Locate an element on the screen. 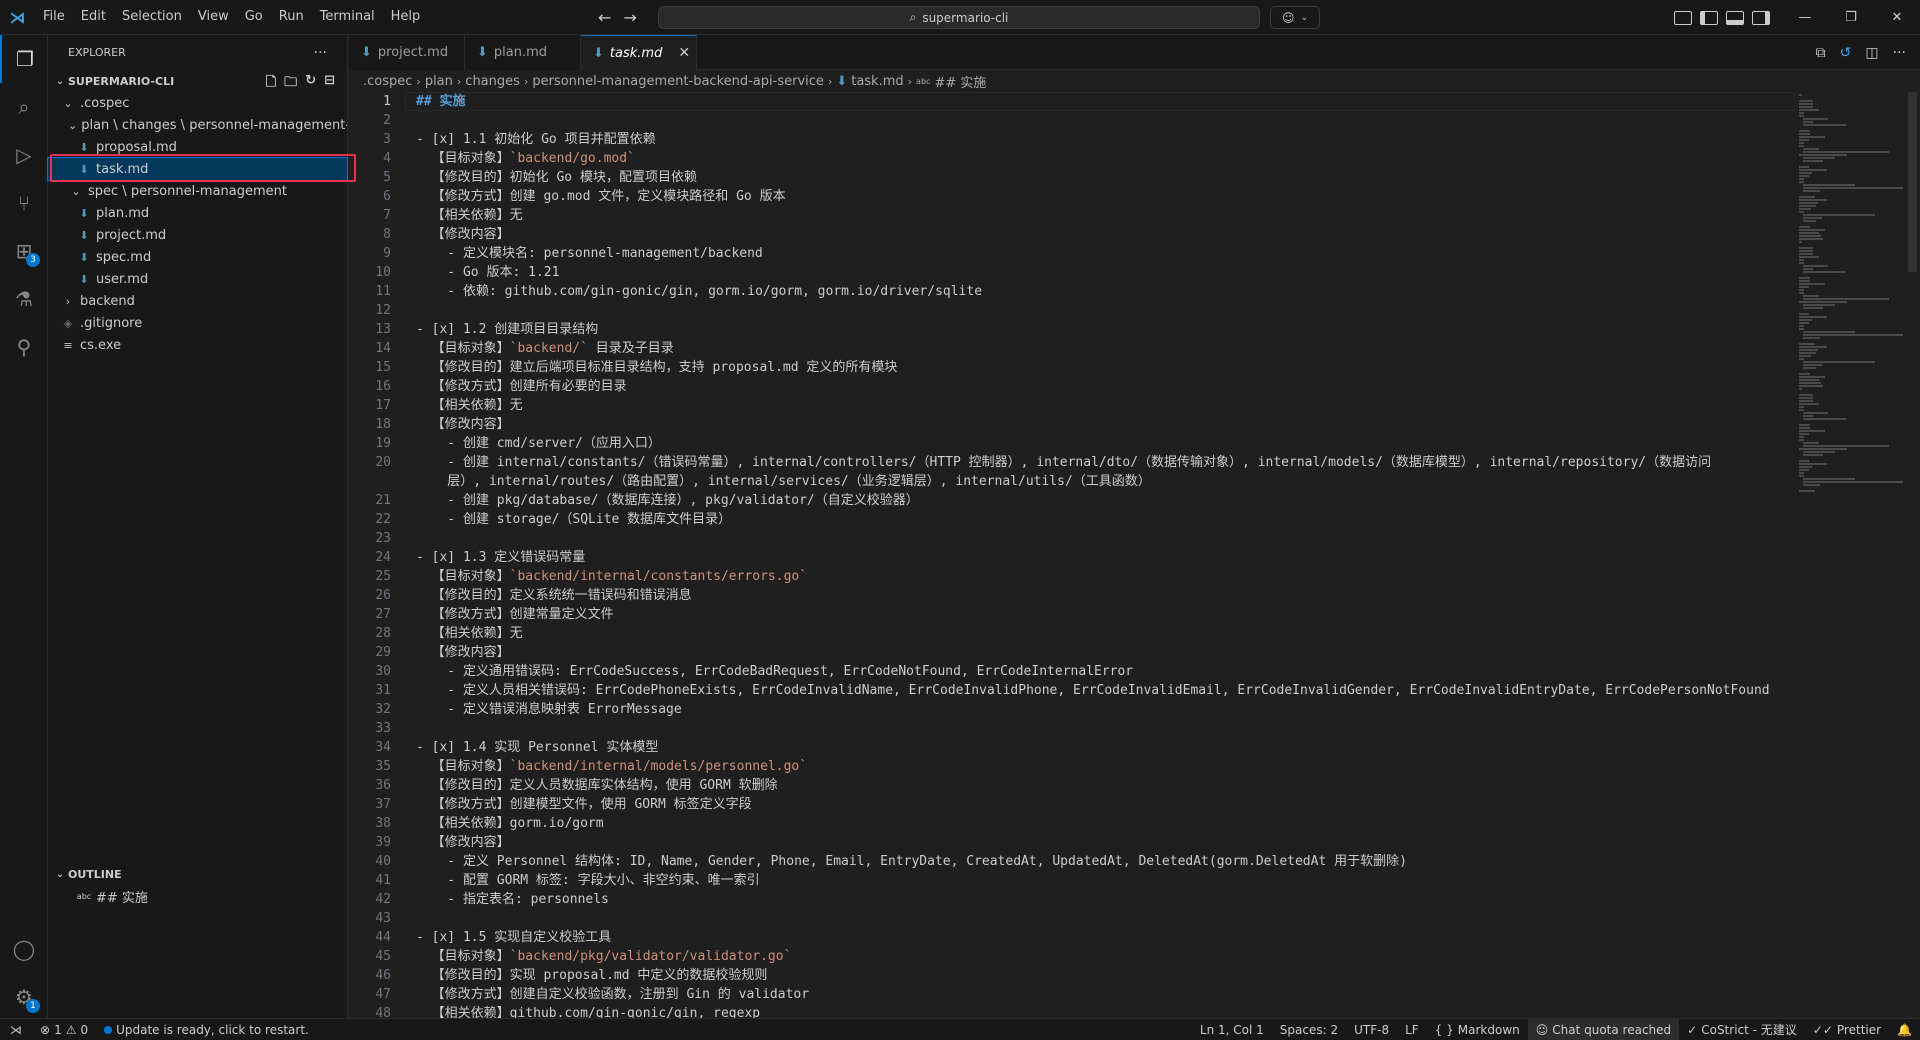 Image resolution: width=1920 pixels, height=1040 pixels. tree-file-project: ⬇ project.md is located at coordinates (197, 235).